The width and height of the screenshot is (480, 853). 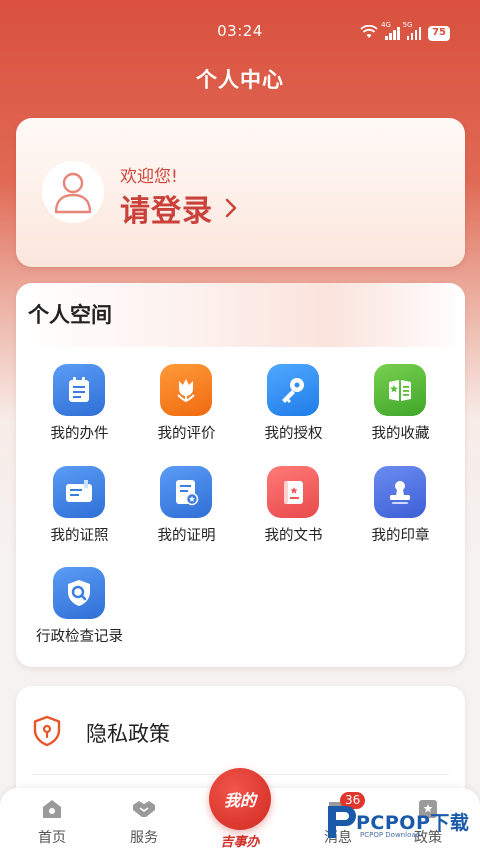 I want to click on stamp-icon, so click(x=400, y=492).